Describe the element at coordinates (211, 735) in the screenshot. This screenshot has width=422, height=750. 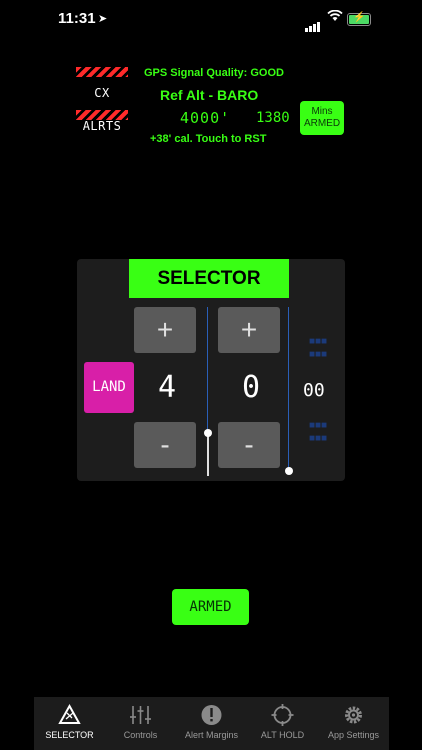
I see `tab-alert-margins-label: Alert Margins` at that location.